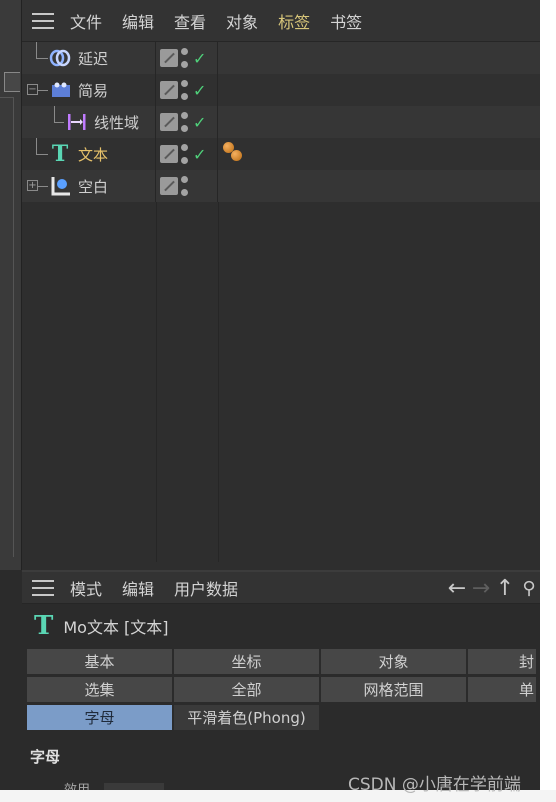 The image size is (556, 802). Describe the element at coordinates (86, 21) in the screenshot. I see `menu-file: 文件` at that location.